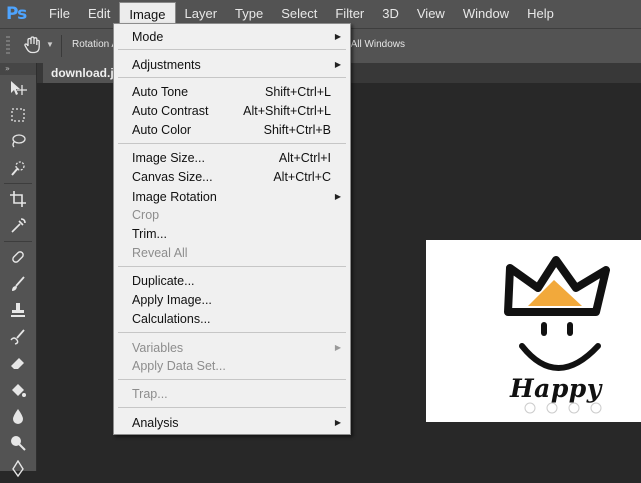 Image resolution: width=641 pixels, height=483 pixels. What do you see at coordinates (158, 348) in the screenshot?
I see `menu-item-label: Variables` at bounding box center [158, 348].